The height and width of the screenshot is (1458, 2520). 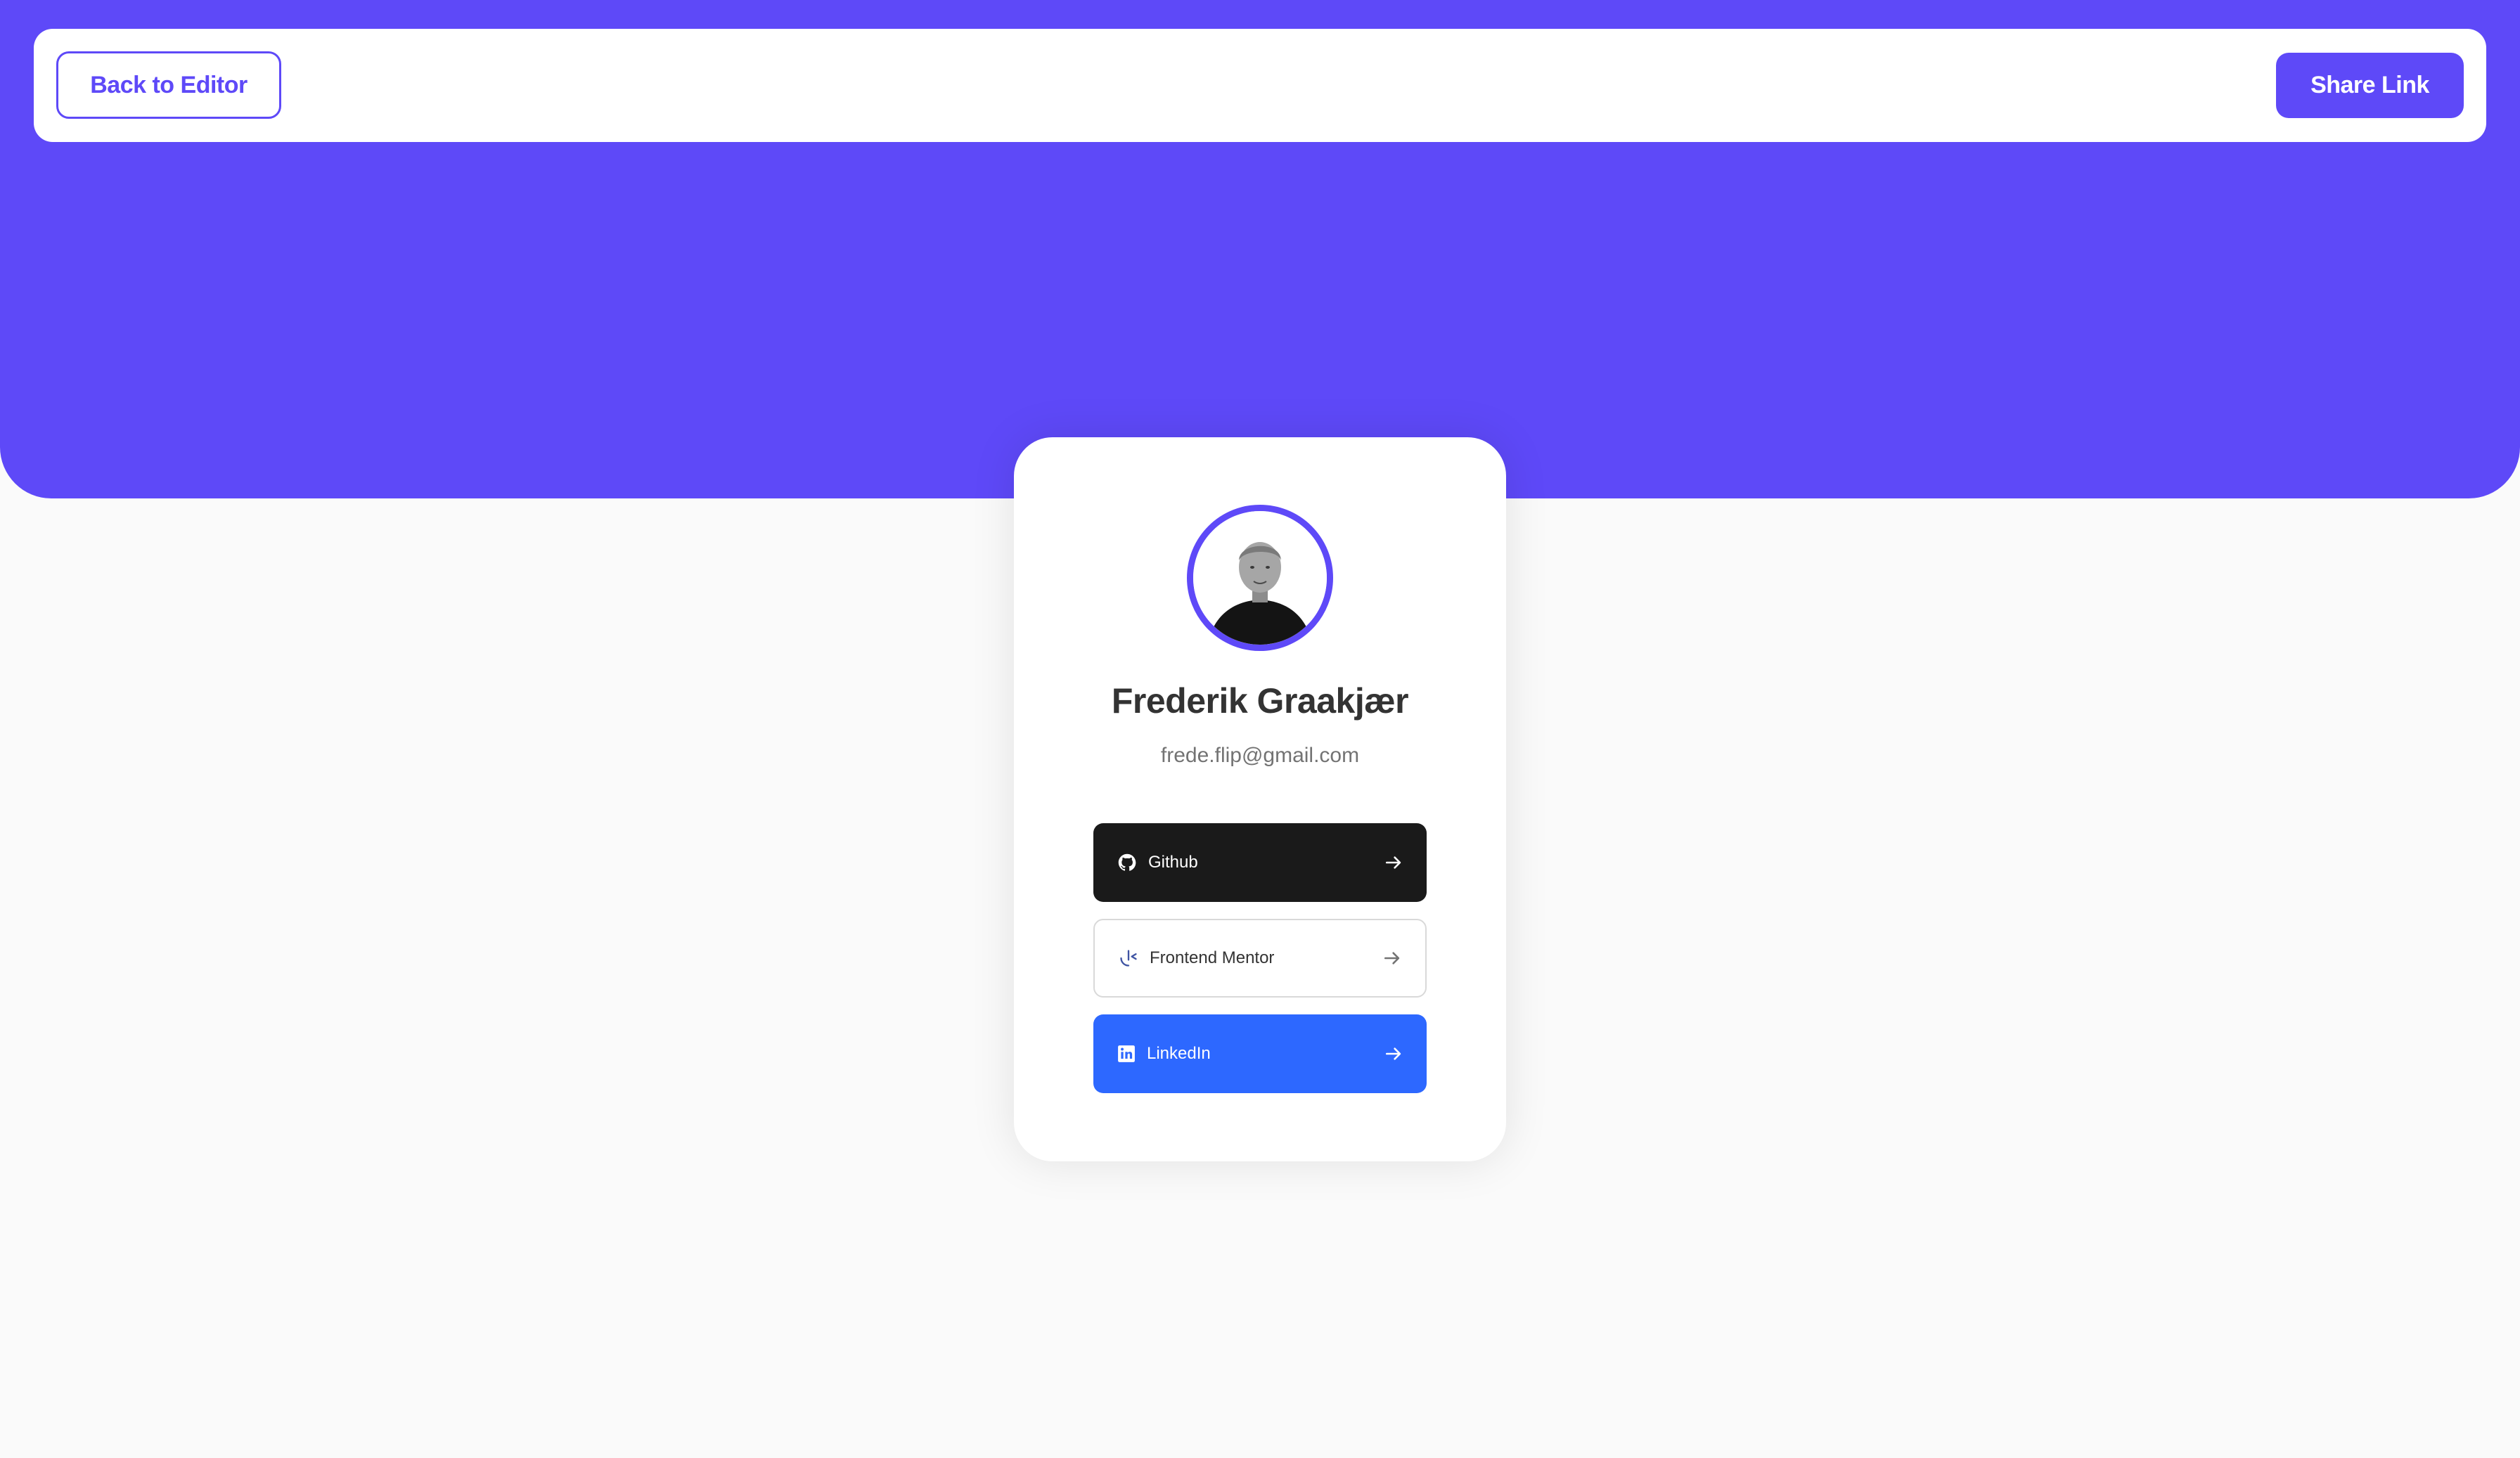 I want to click on link-linkedin-label: LinkedIn, so click(x=1179, y=1054).